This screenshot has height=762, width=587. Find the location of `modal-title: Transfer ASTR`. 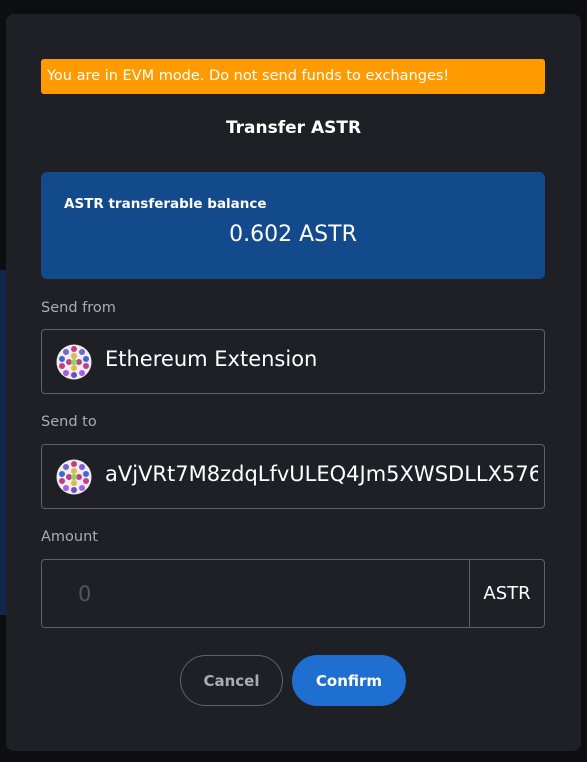

modal-title: Transfer ASTR is located at coordinates (293, 128).